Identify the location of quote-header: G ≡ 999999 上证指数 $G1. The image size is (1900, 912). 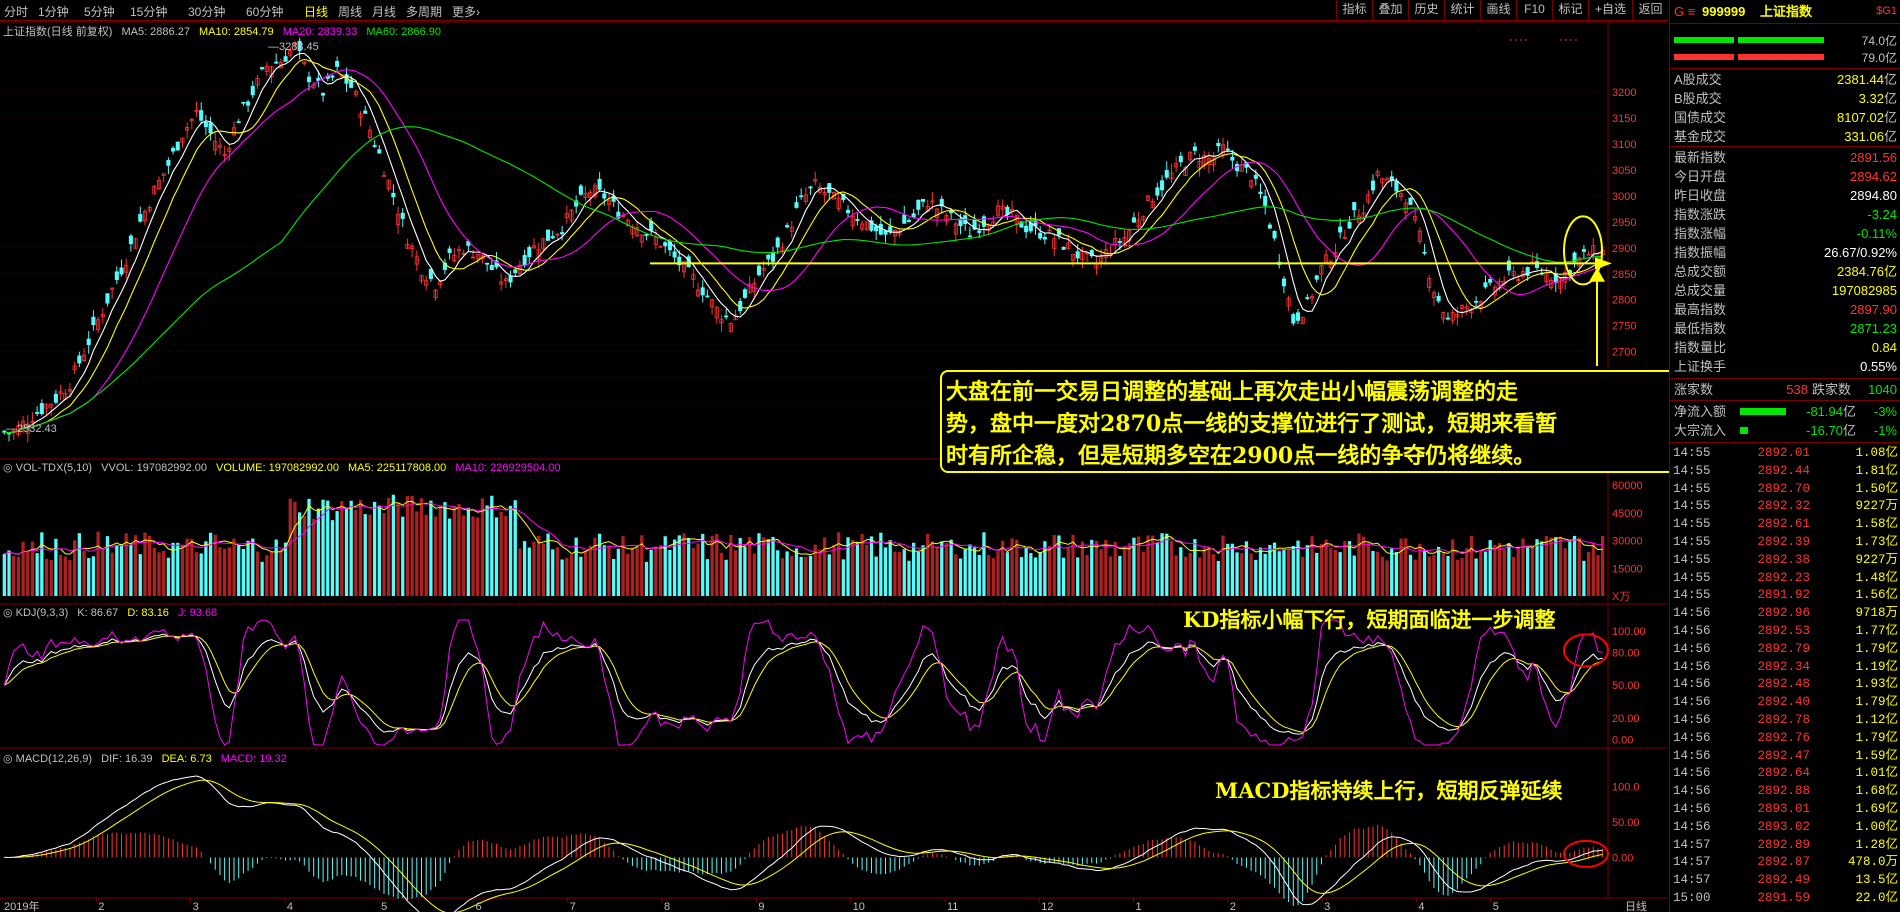
(1785, 11).